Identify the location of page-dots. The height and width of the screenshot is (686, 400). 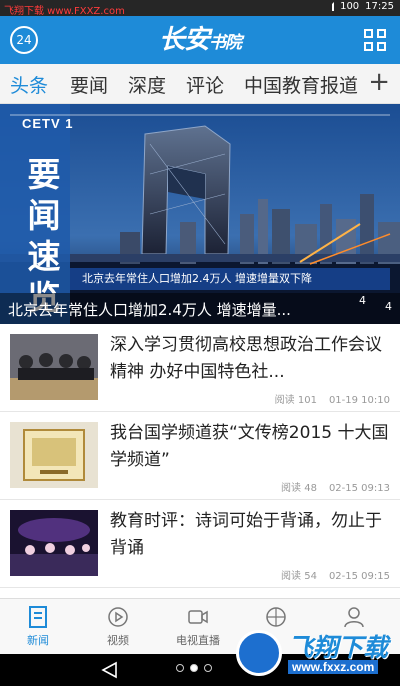
(194, 668).